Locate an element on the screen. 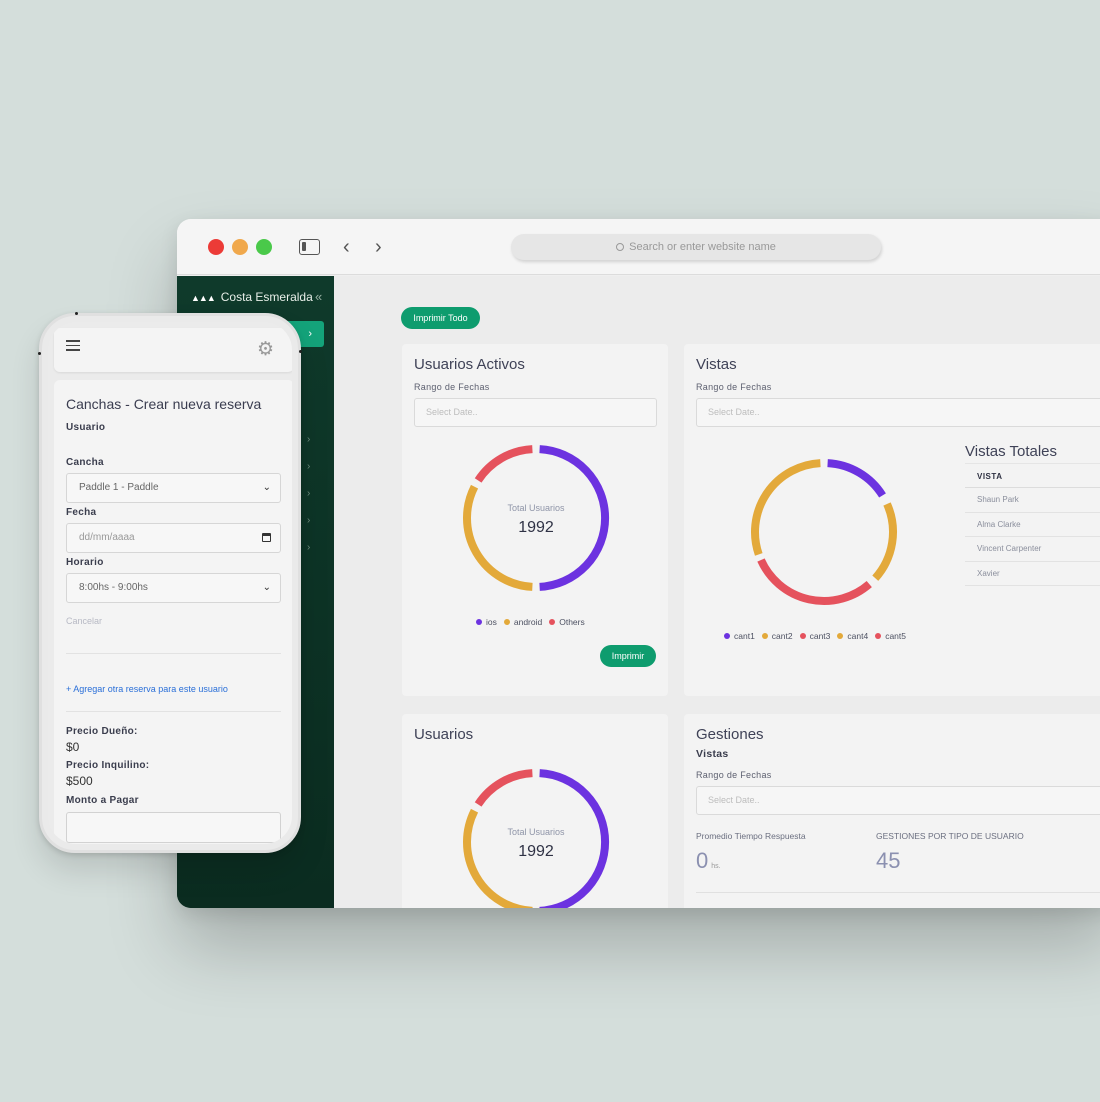 The height and width of the screenshot is (1102, 1100). search-icon is located at coordinates (620, 247).